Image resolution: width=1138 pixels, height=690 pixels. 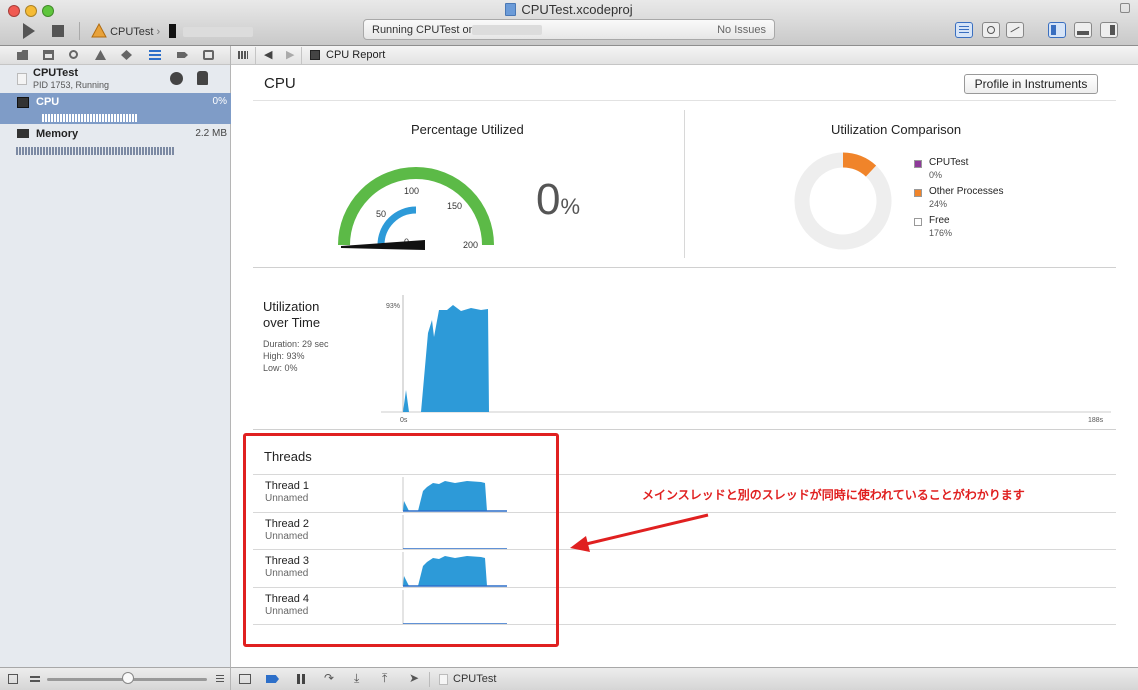 I want to click on utilization-over-time-chart, so click(x=746, y=354).